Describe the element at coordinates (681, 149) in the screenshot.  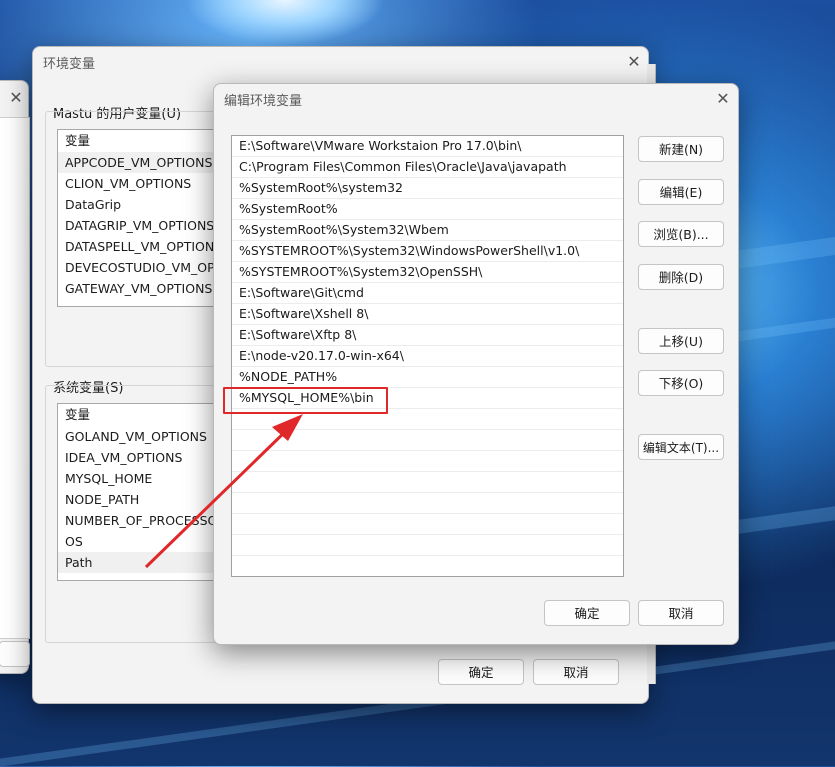
I see `new-button: 新建(N)` at that location.